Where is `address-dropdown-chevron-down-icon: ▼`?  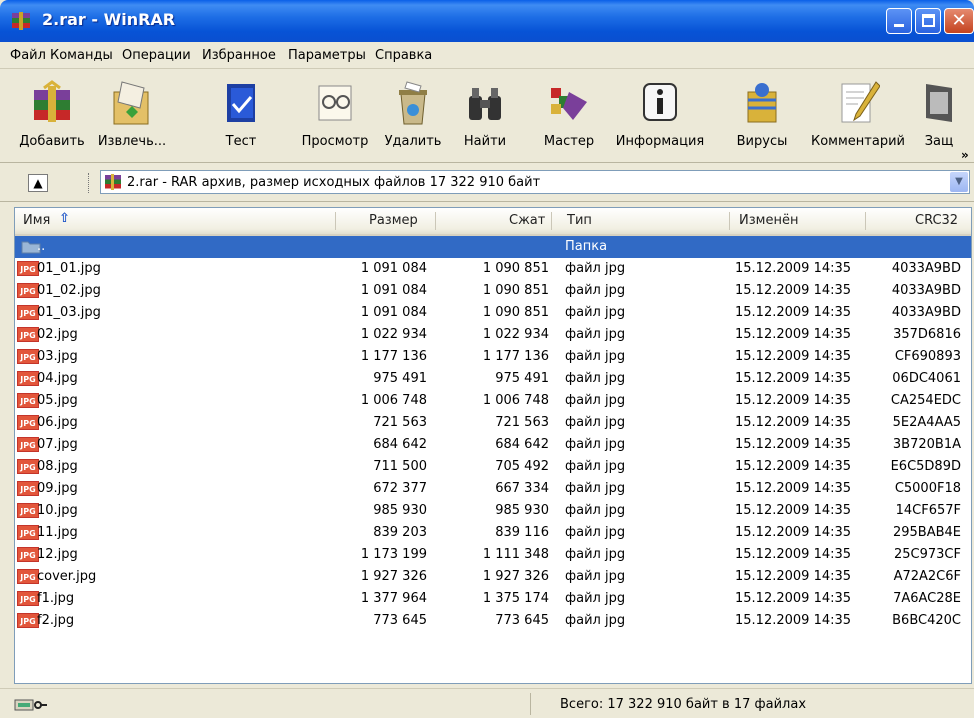
address-dropdown-chevron-down-icon: ▼ is located at coordinates (959, 182).